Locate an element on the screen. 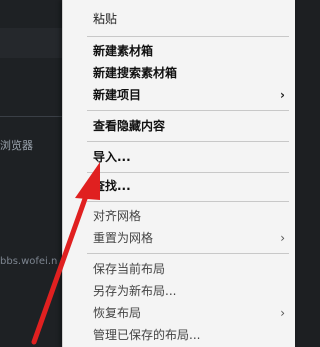 Image resolution: width=320 pixels, height=347 pixels. menu-item-save-layout: 保存当前布局 is located at coordinates (179, 269).